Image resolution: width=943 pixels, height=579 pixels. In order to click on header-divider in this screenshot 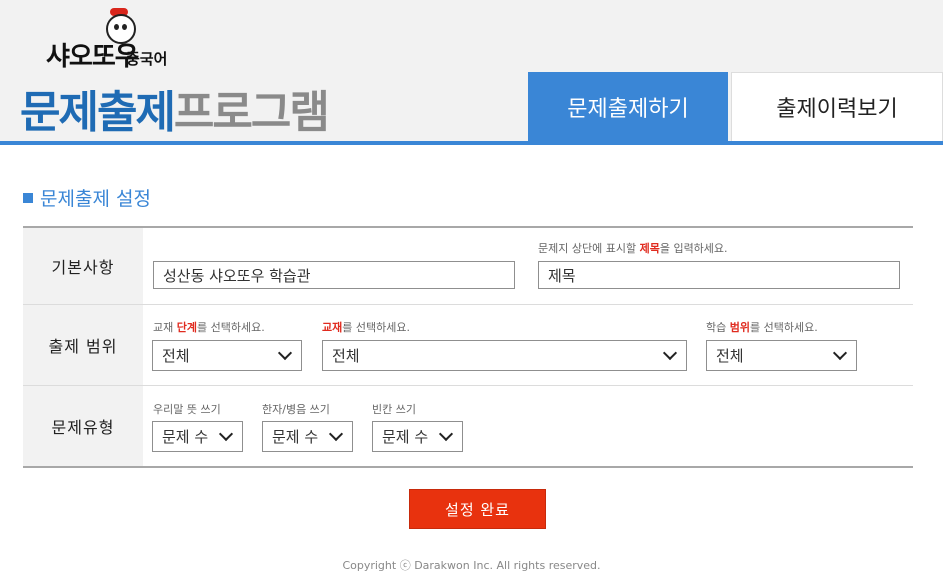, I will do `click(471, 143)`.